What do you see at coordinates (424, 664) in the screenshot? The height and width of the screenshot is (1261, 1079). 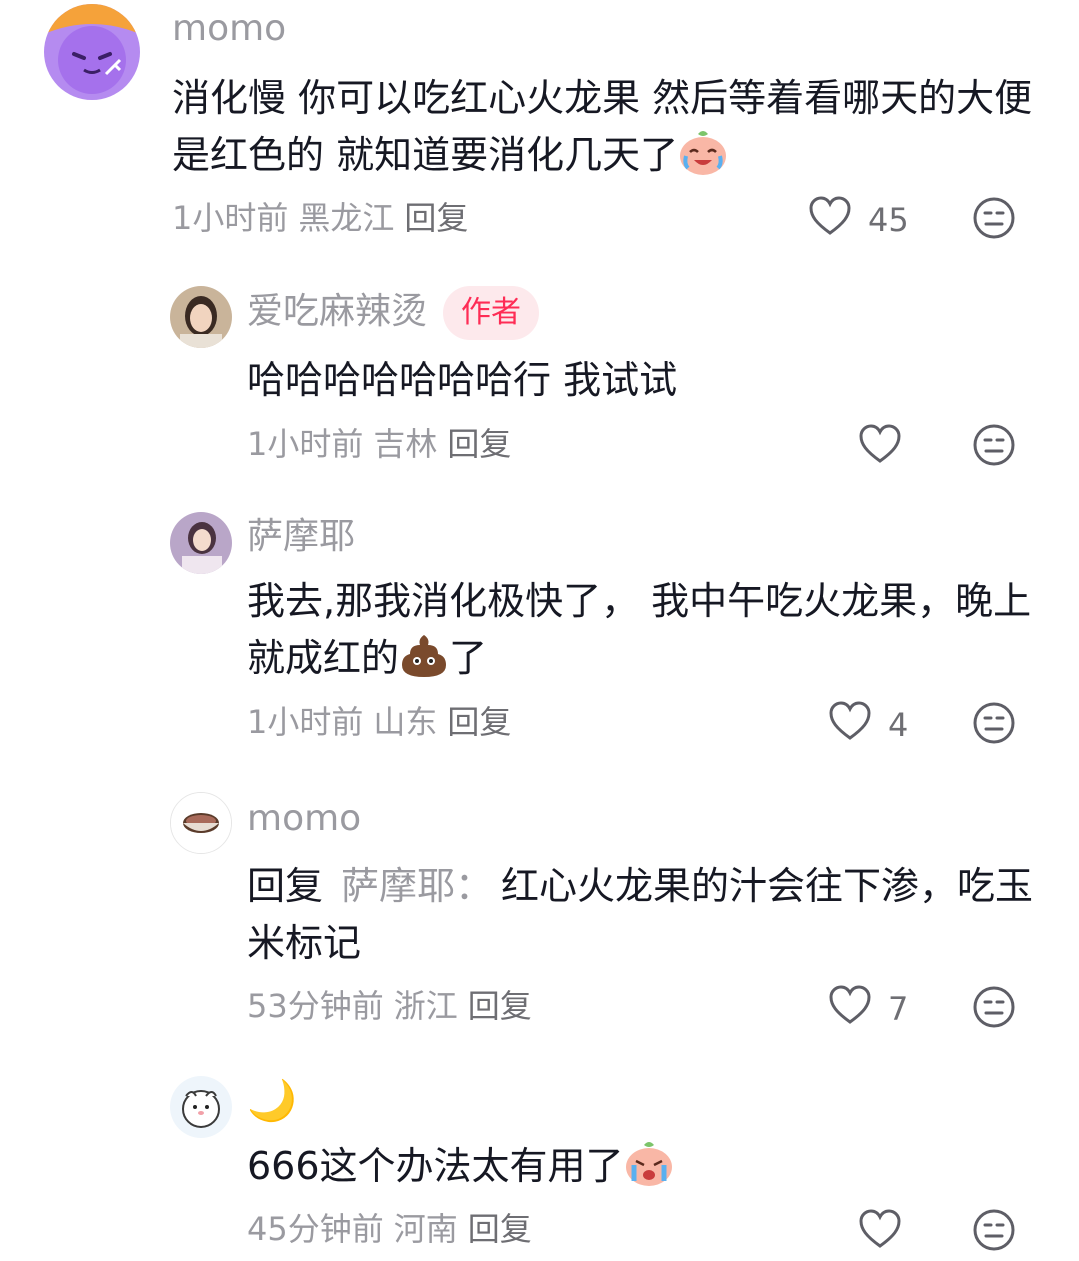 I see `poop-icon` at bounding box center [424, 664].